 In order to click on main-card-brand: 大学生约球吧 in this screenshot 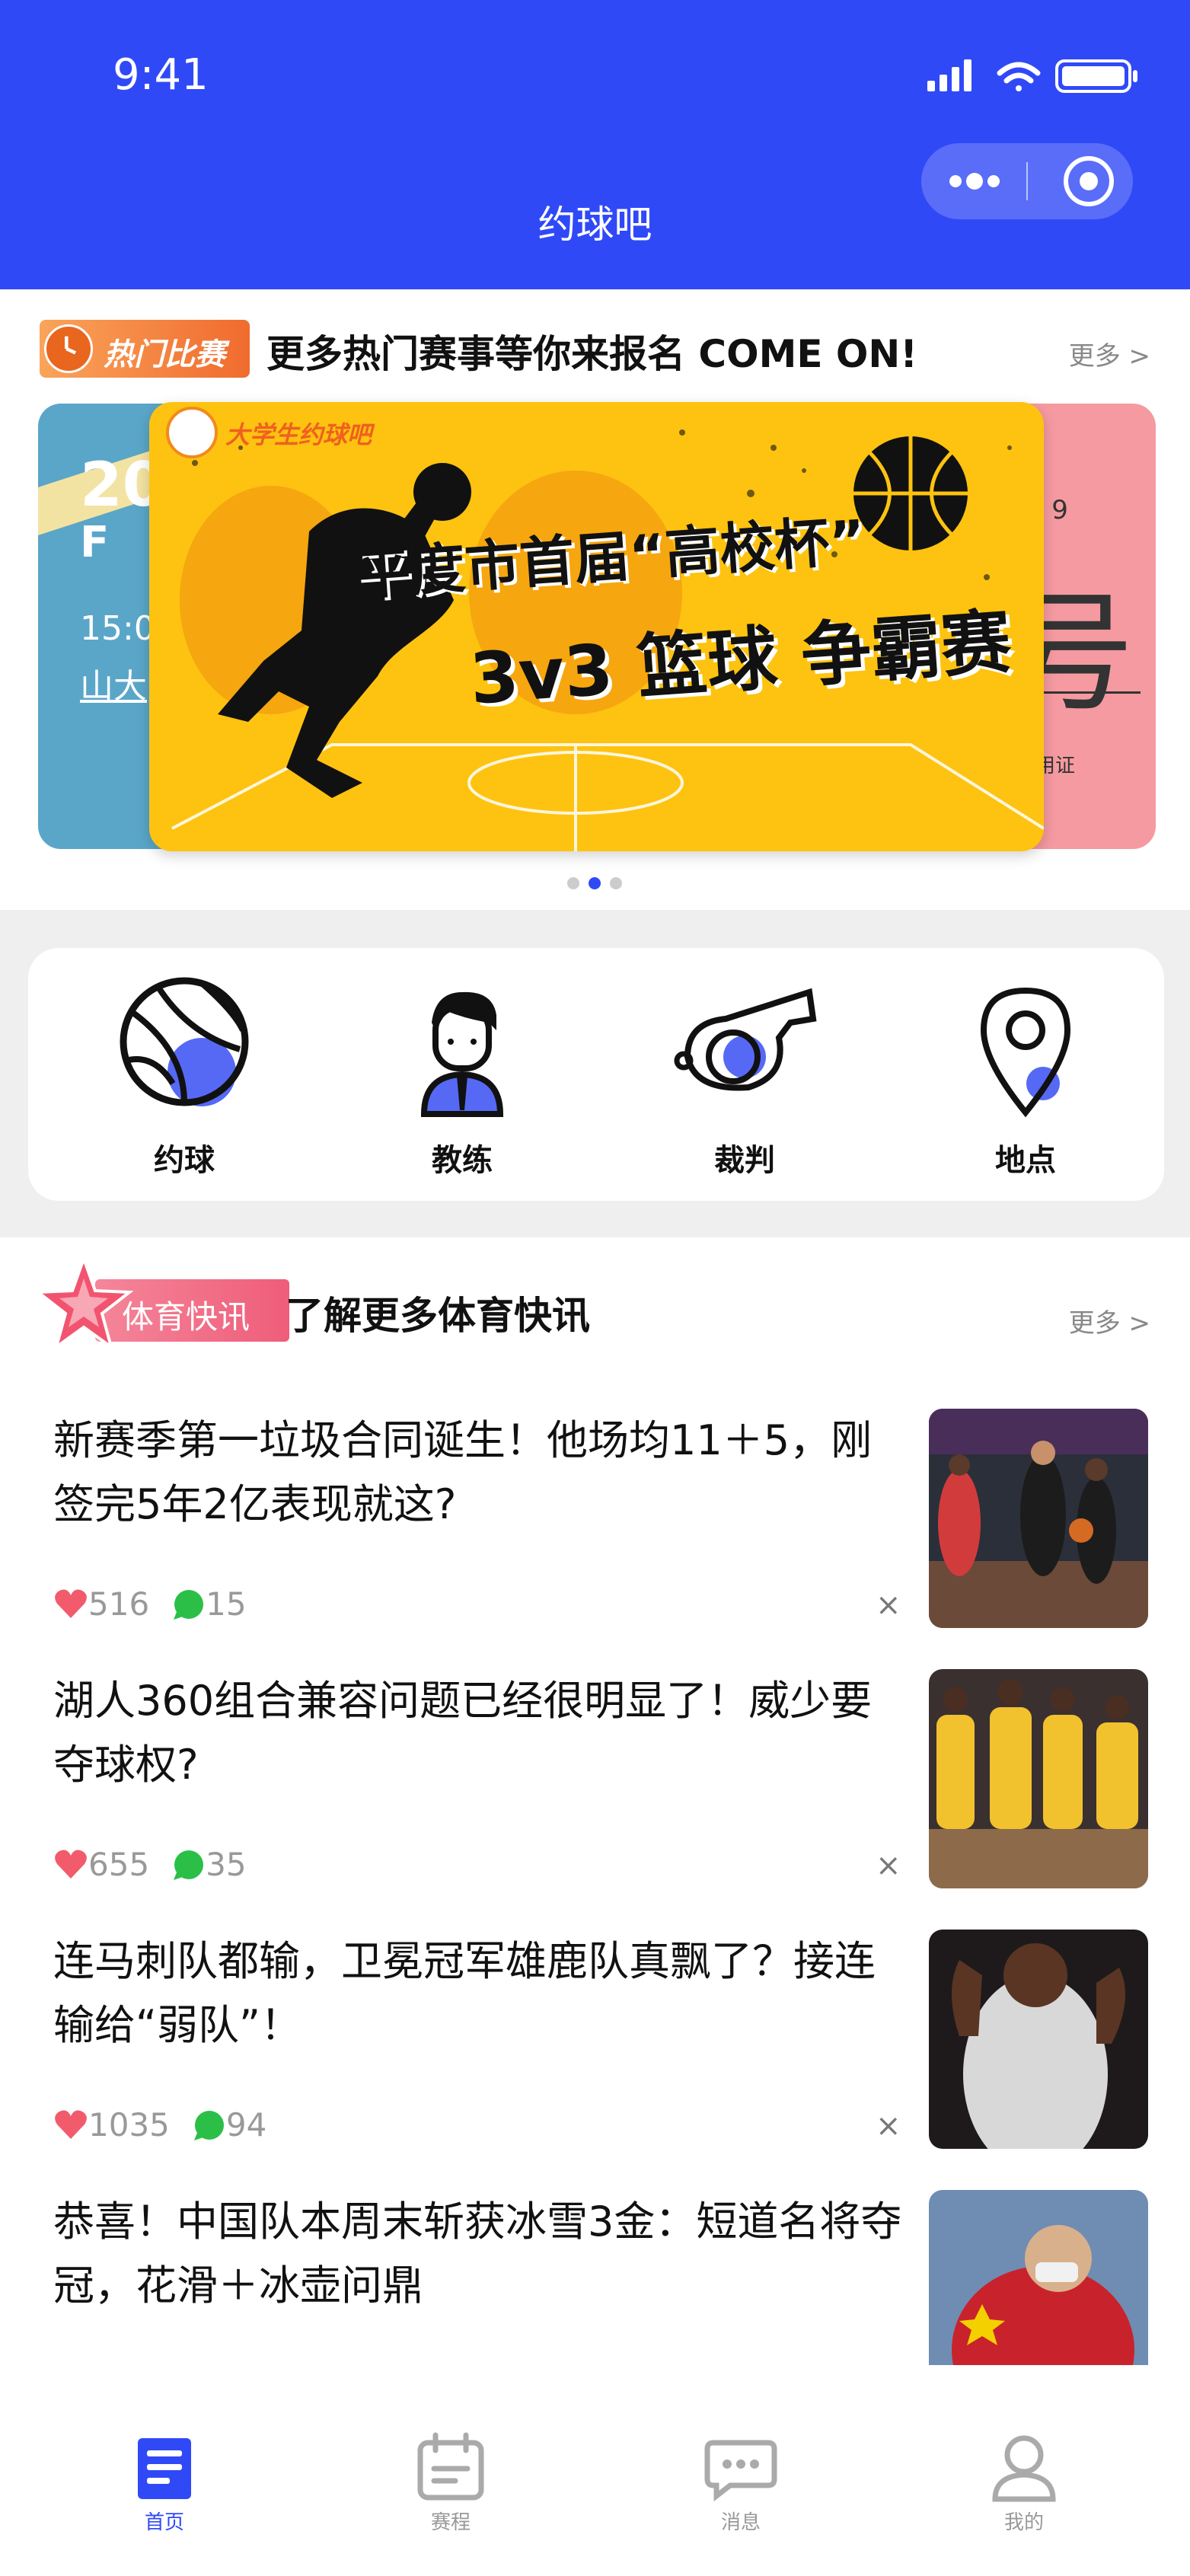, I will do `click(298, 434)`.